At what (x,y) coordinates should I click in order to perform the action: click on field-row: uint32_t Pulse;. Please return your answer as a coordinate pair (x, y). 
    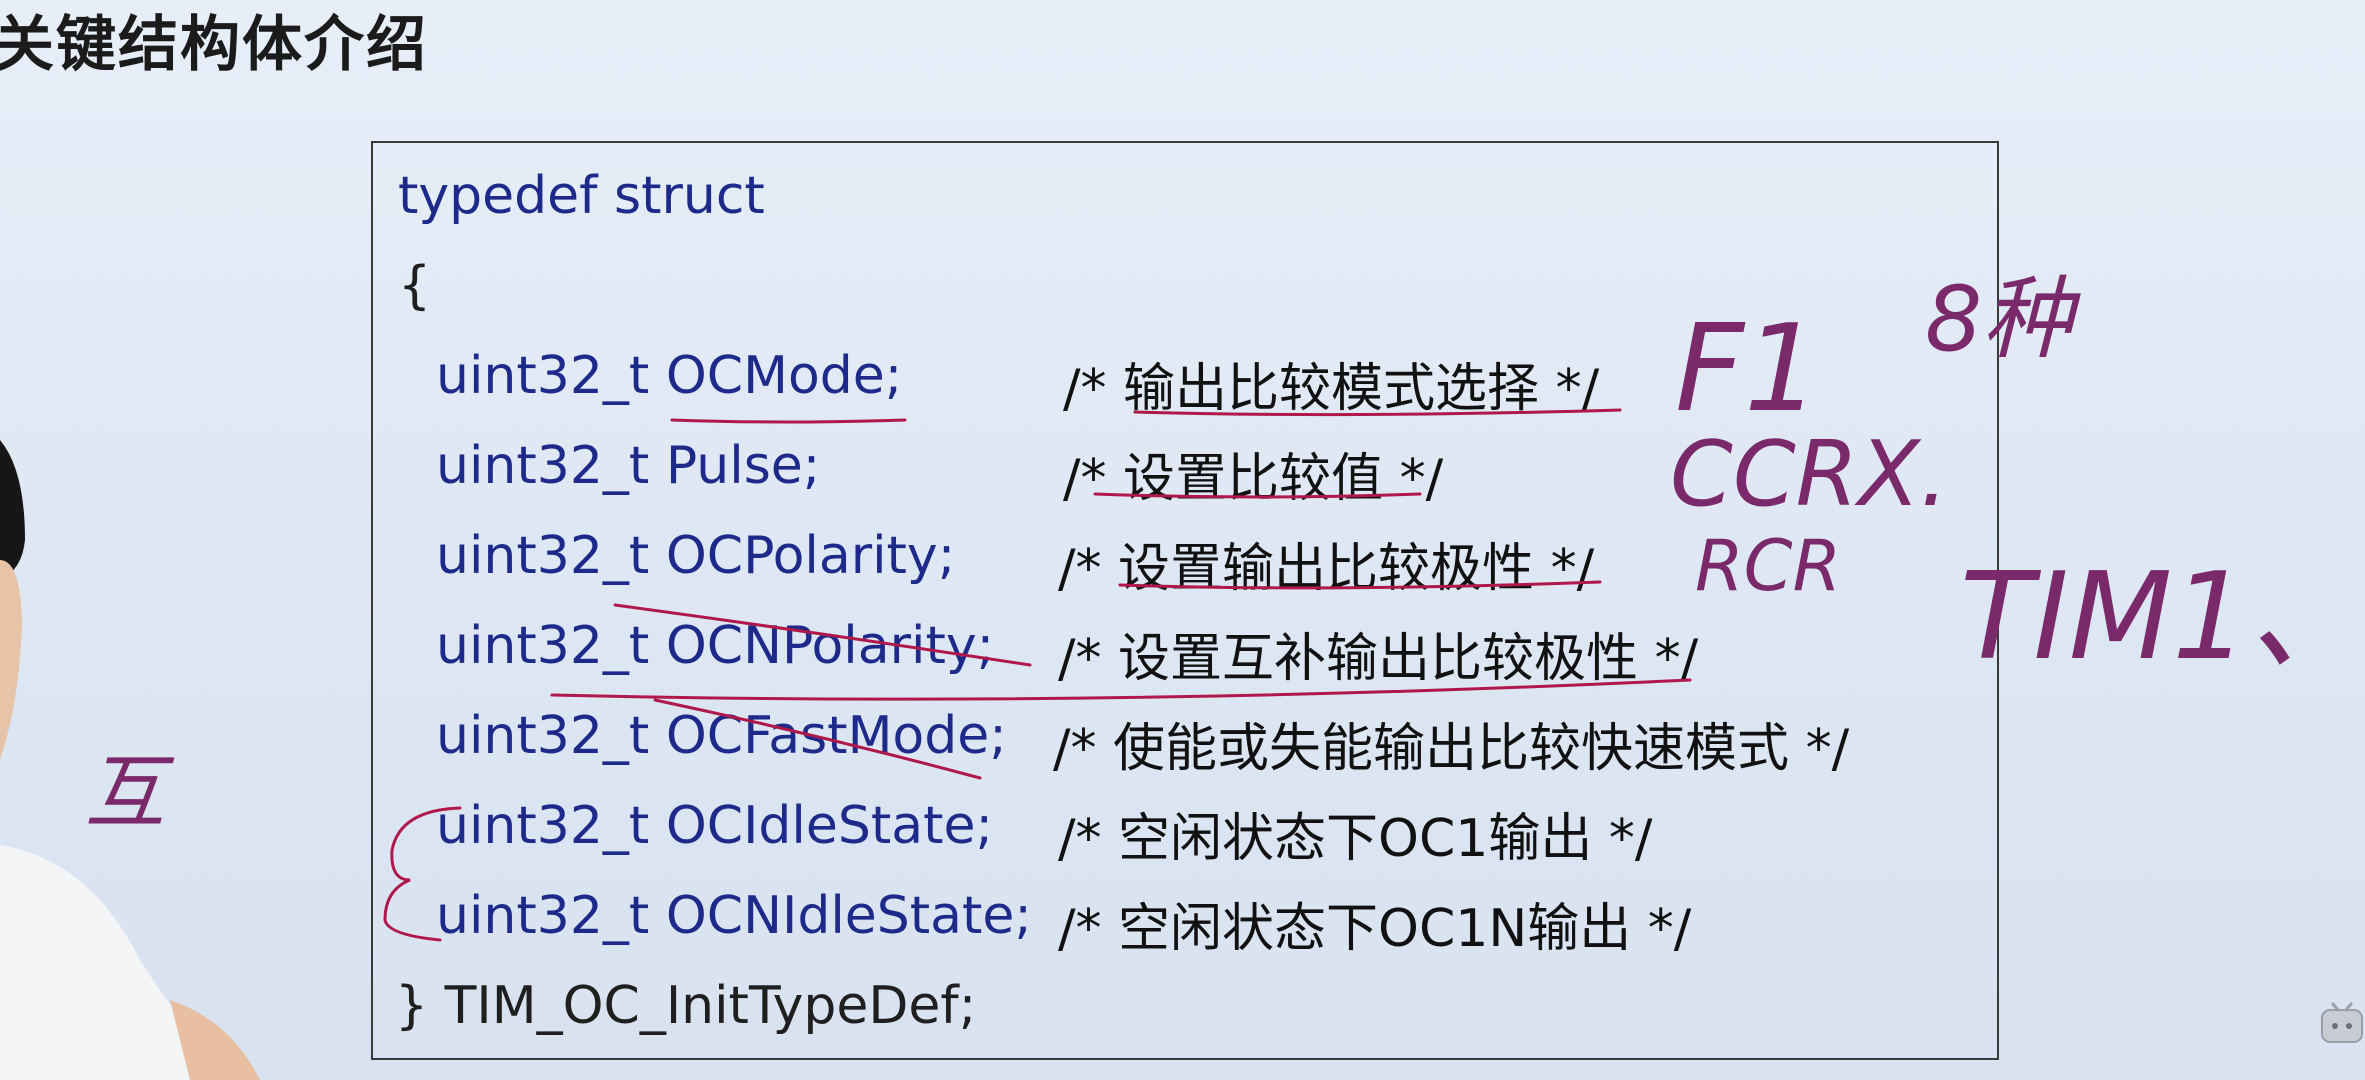
    Looking at the image, I should click on (628, 466).